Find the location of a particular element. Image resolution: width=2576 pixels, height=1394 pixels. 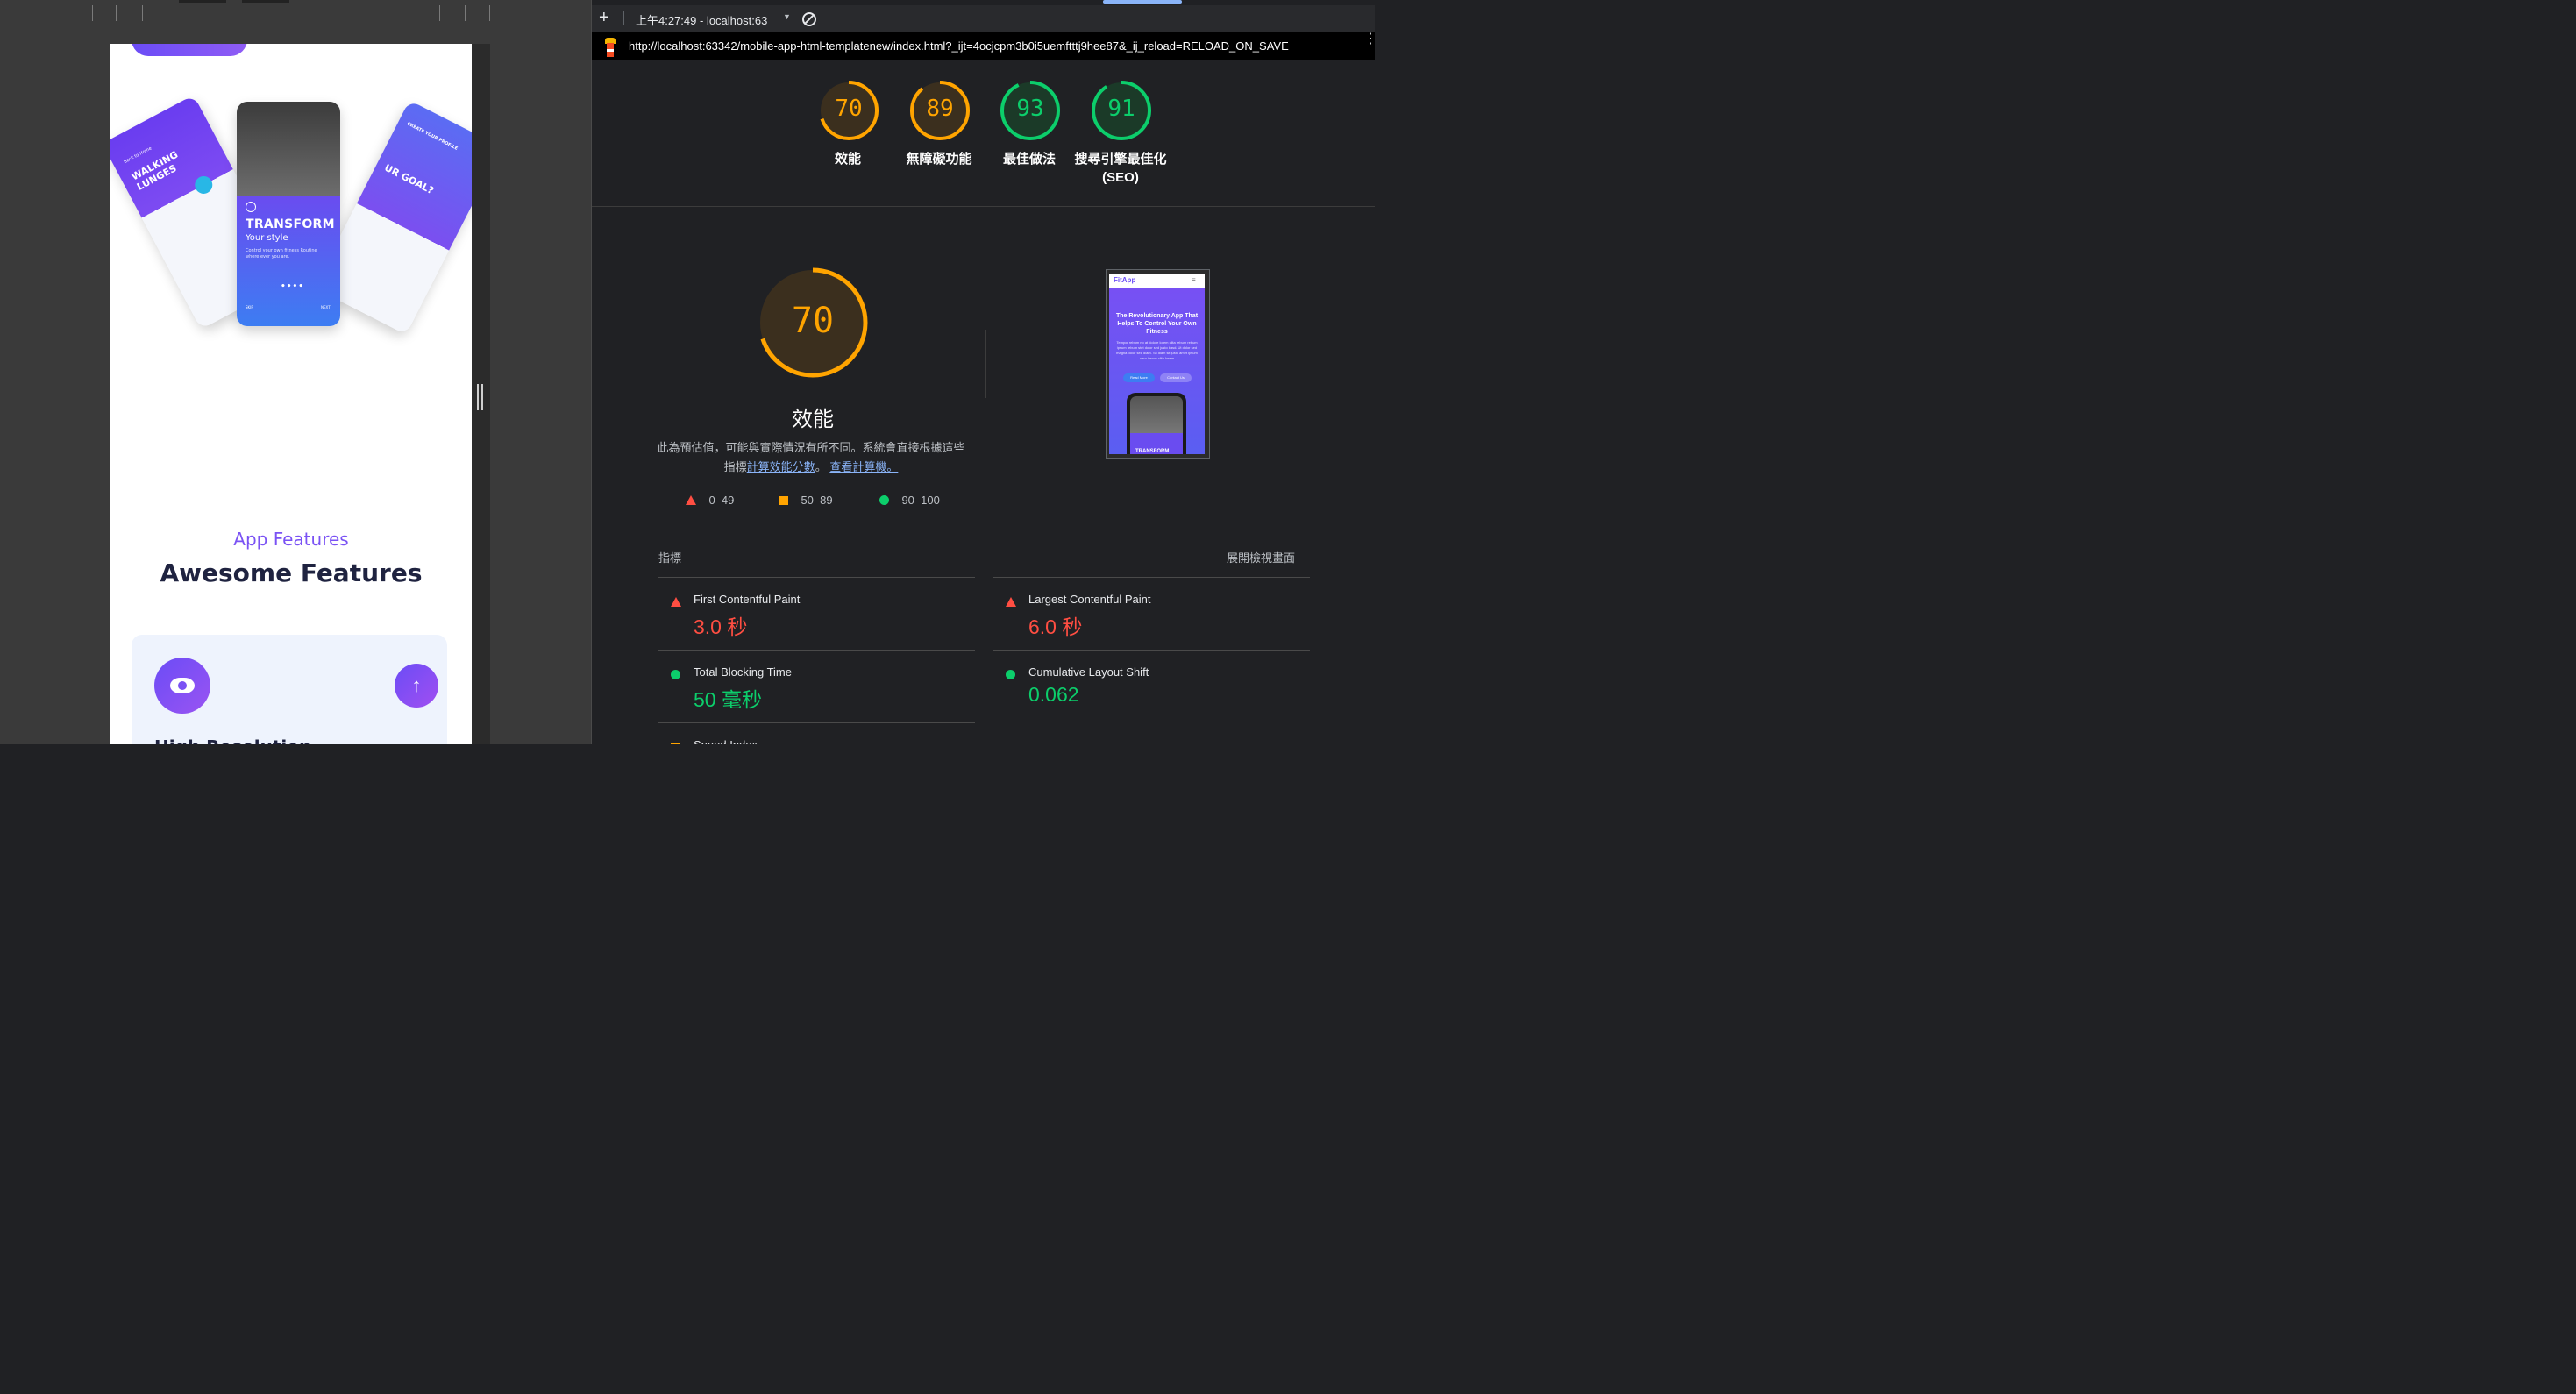

metric-item: Cumulative Layout Shift 0.062 is located at coordinates (1151, 685).